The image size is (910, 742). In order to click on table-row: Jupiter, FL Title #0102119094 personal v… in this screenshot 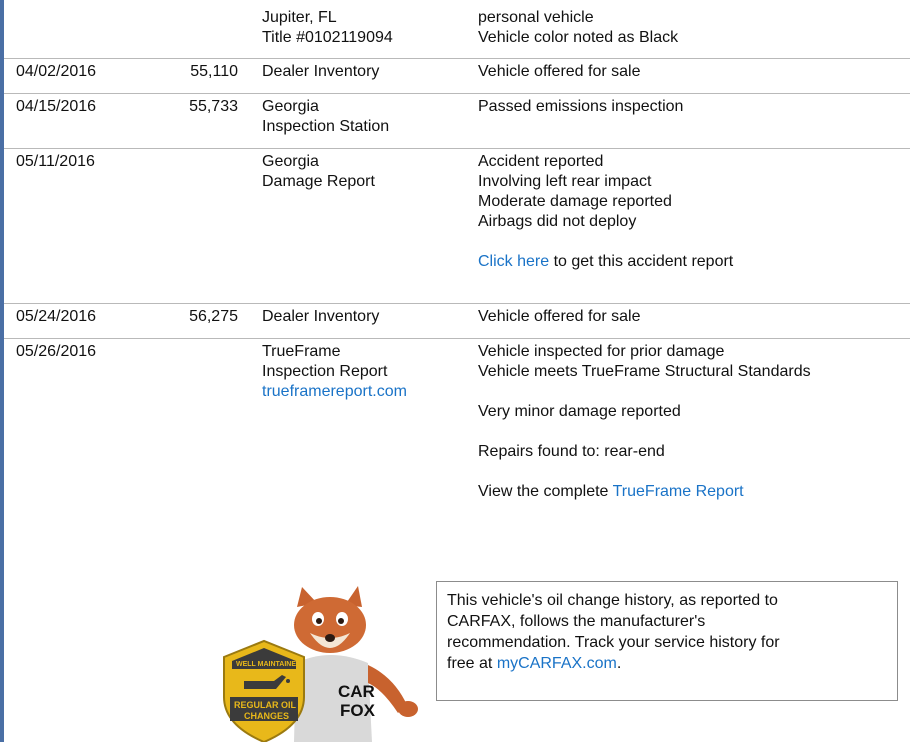, I will do `click(457, 29)`.